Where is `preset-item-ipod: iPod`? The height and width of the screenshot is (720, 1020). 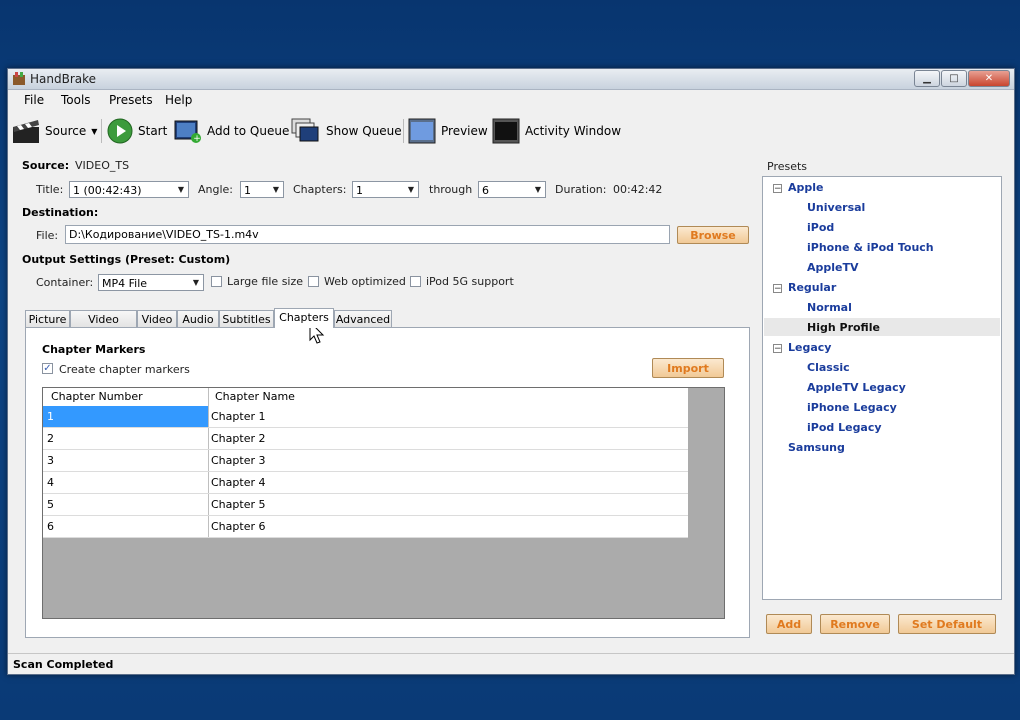 preset-item-ipod: iPod is located at coordinates (820, 227).